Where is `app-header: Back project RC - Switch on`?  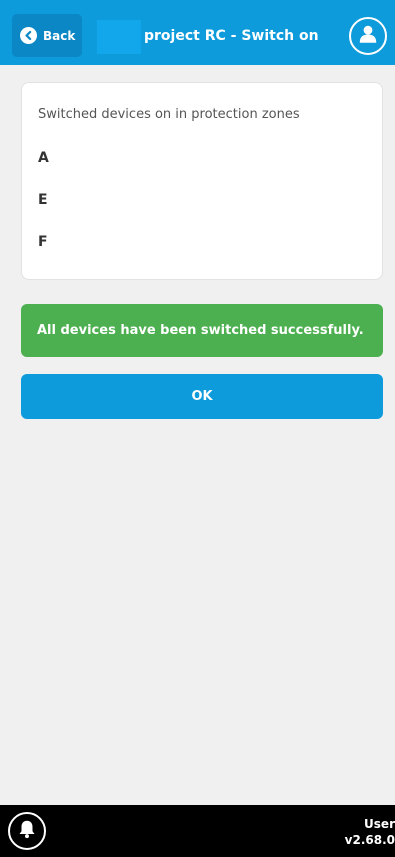 app-header: Back project RC - Switch on is located at coordinates (197, 32).